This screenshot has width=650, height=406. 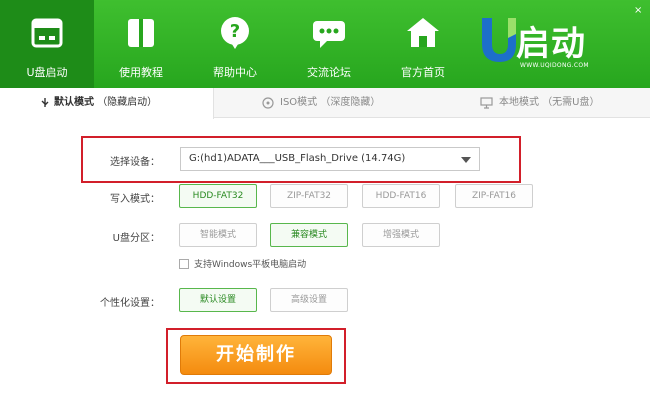 I want to click on device-label: 选择设备：, so click(x=135, y=162).